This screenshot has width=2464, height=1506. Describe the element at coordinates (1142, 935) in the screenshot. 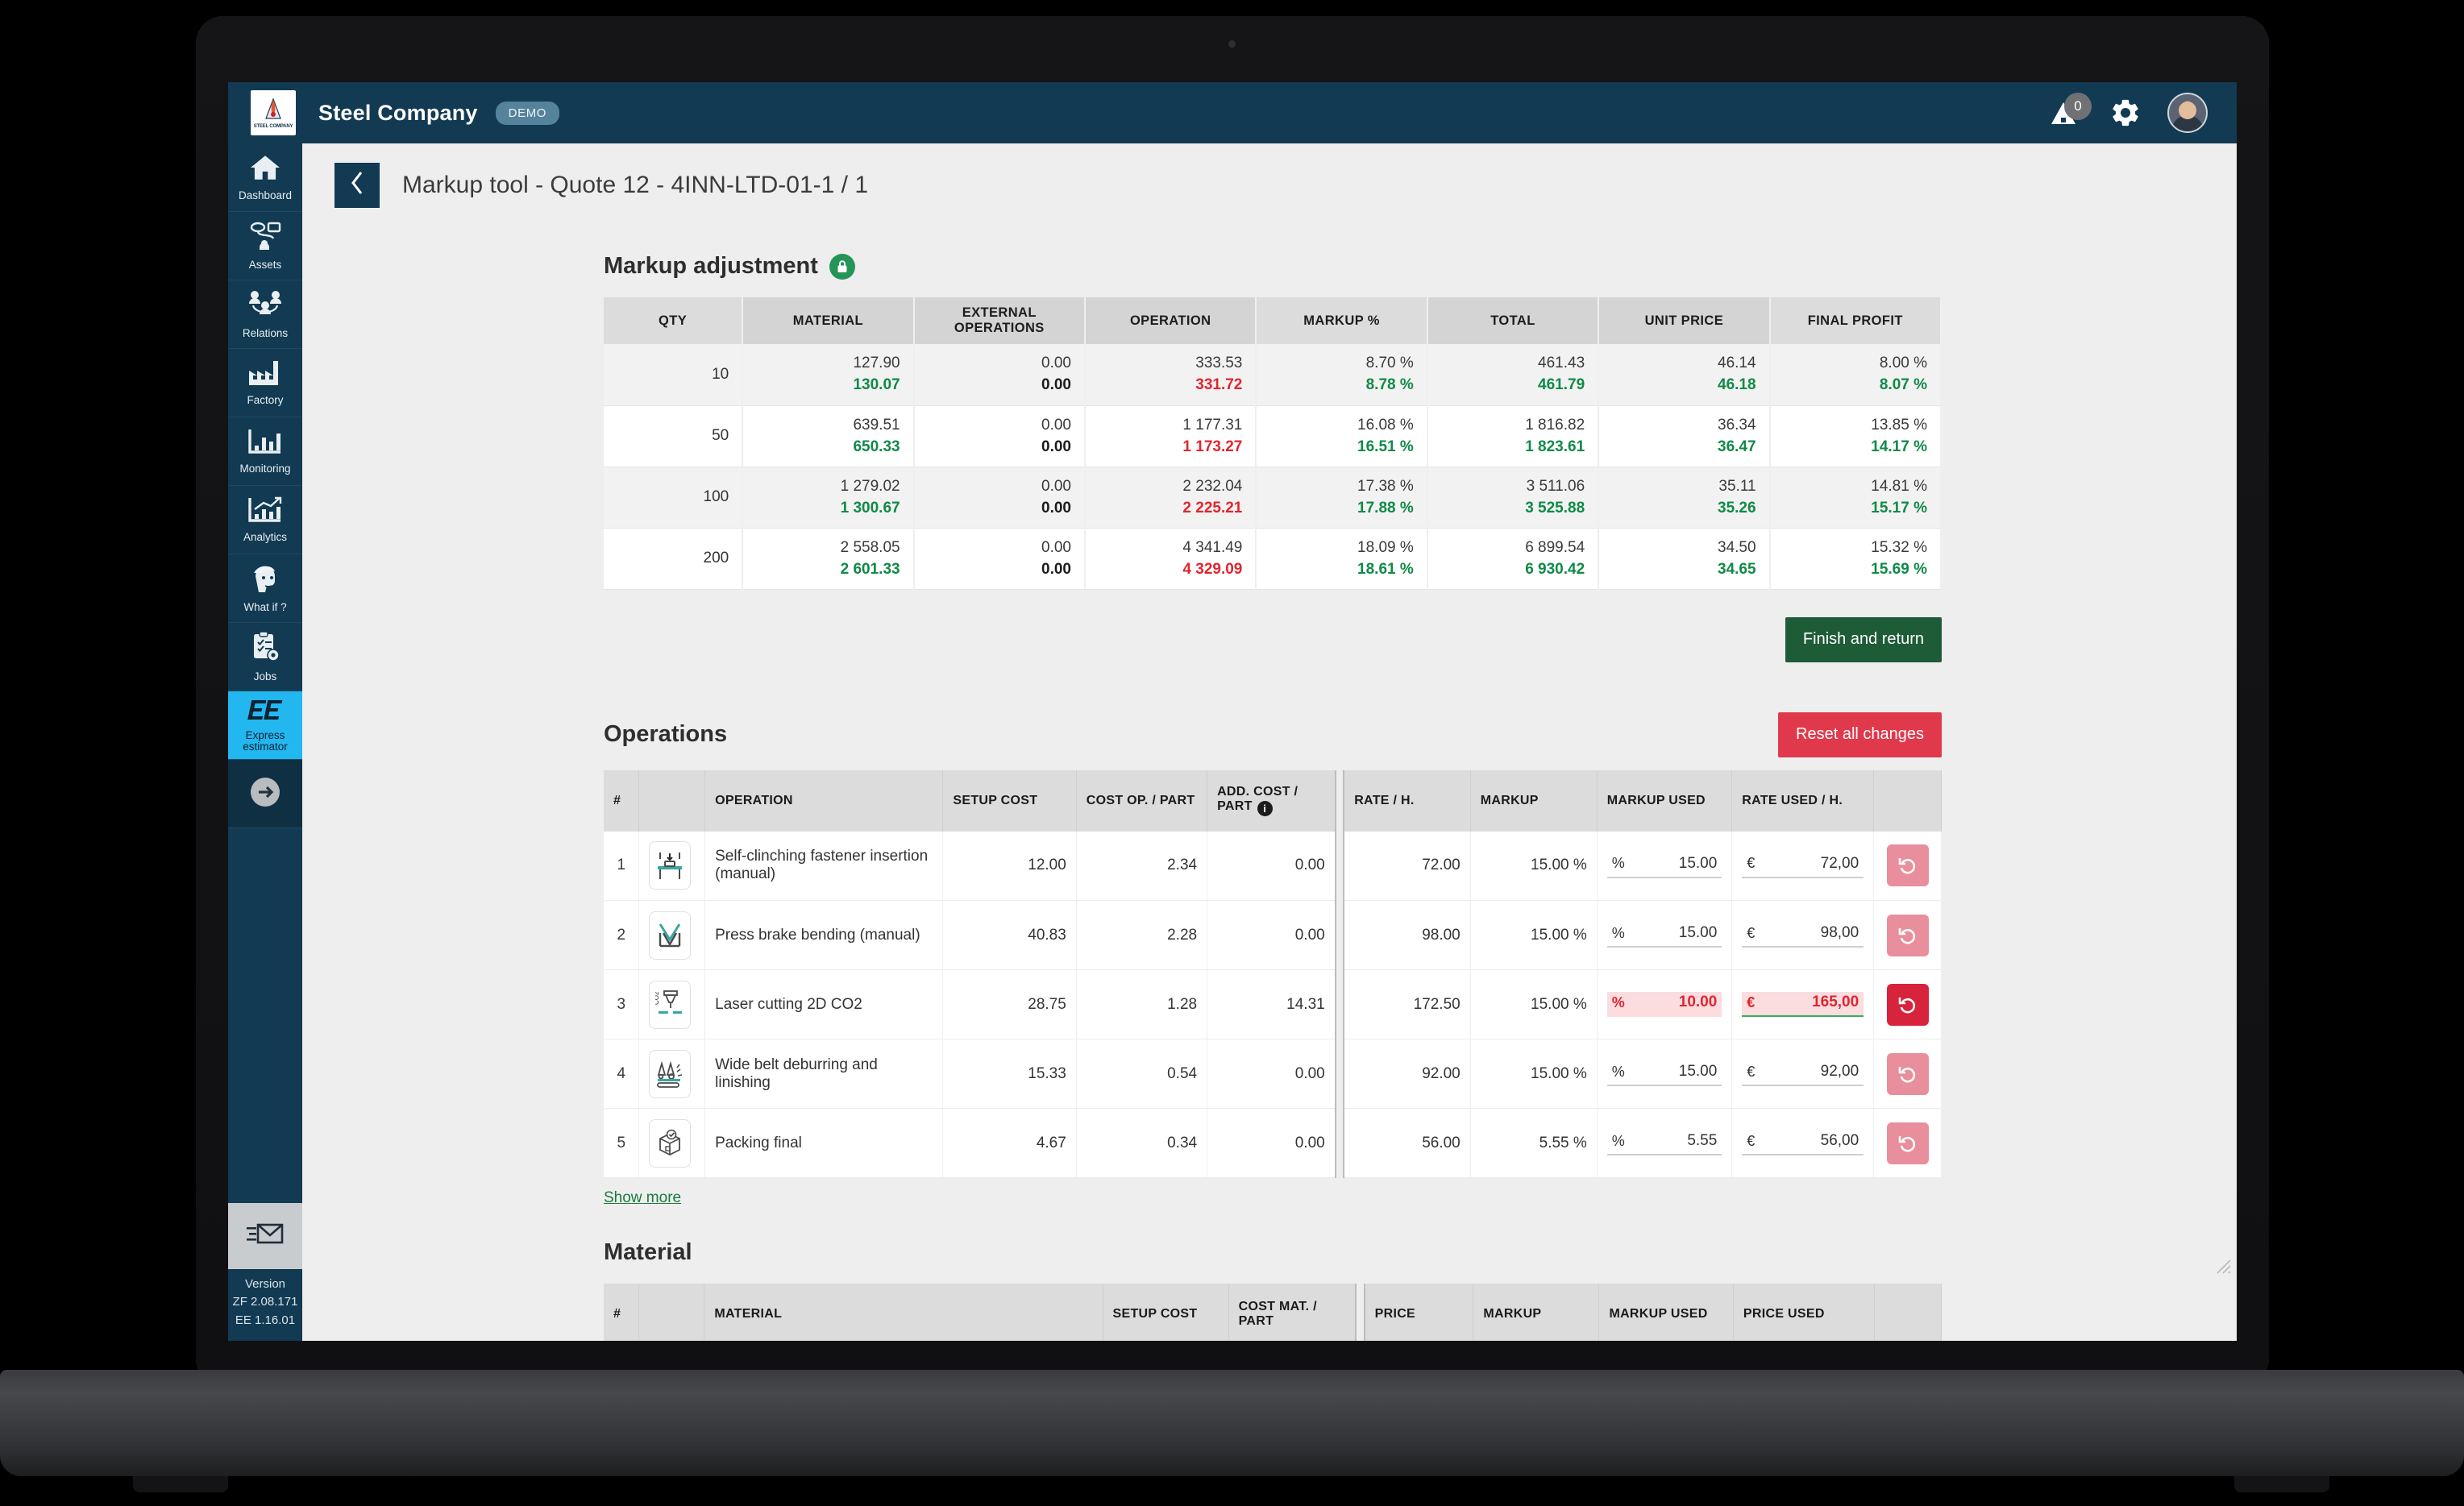

I see `cell-cost-op-part: 2.28` at that location.